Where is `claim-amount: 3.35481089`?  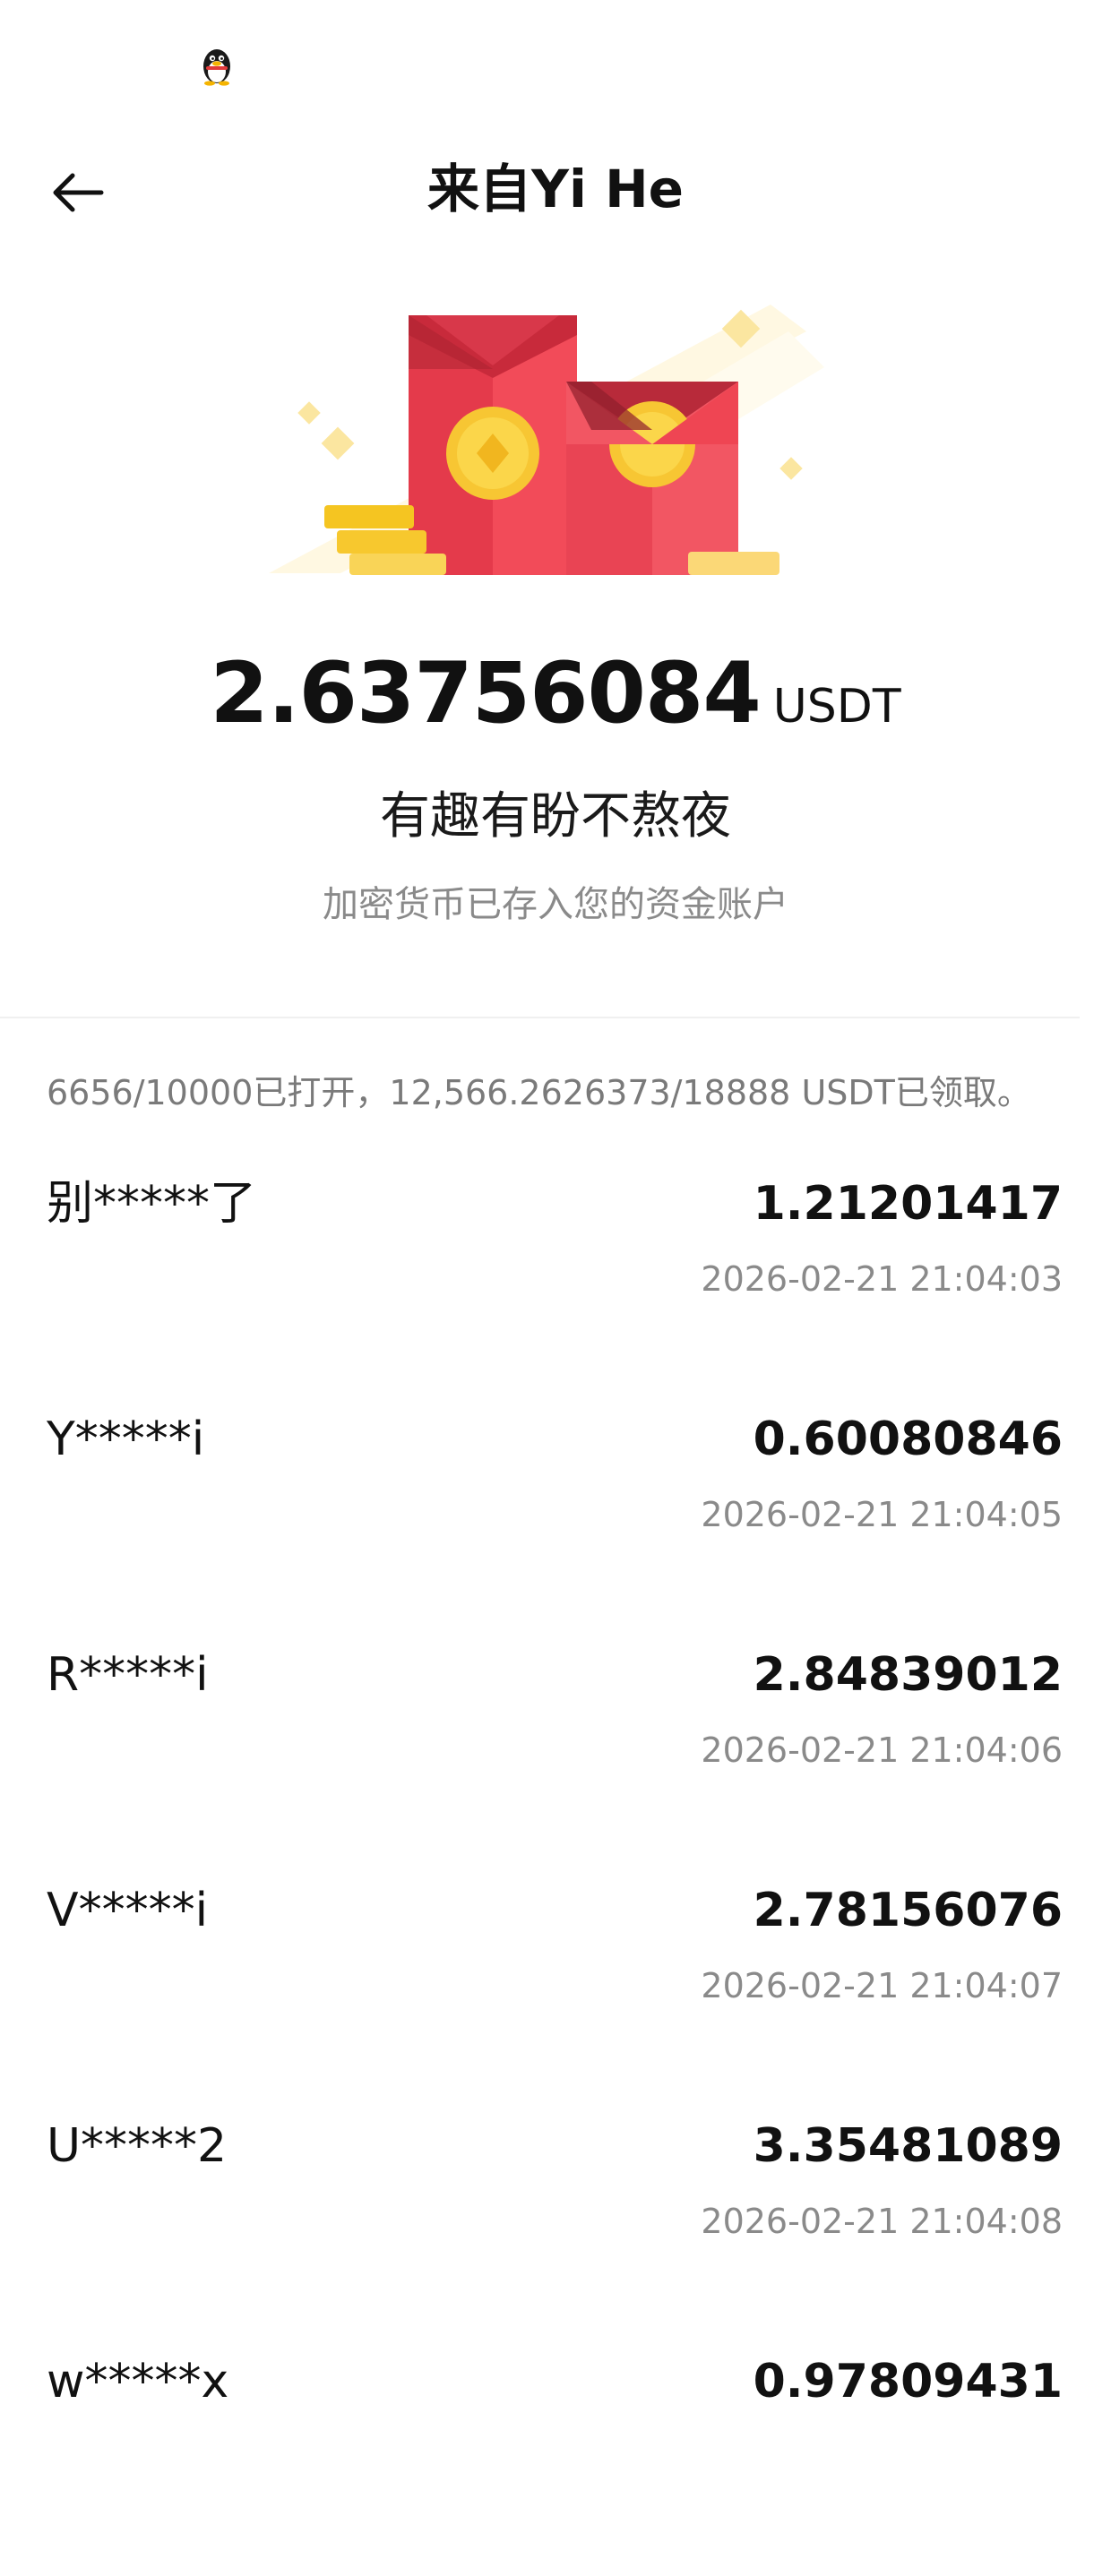
claim-amount: 3.35481089 is located at coordinates (908, 2146).